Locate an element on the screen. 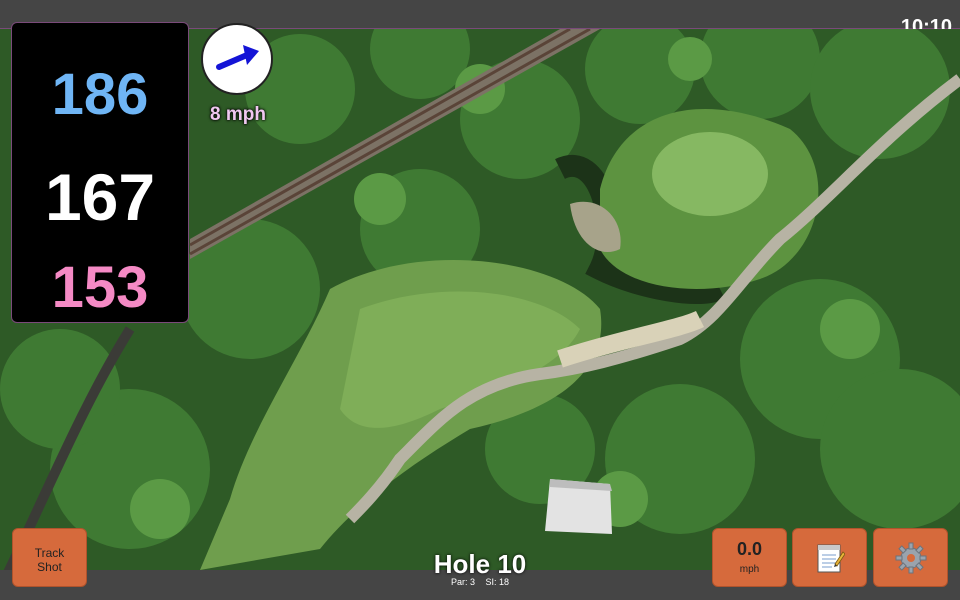  back-yardage: 186 is located at coordinates (100, 94).